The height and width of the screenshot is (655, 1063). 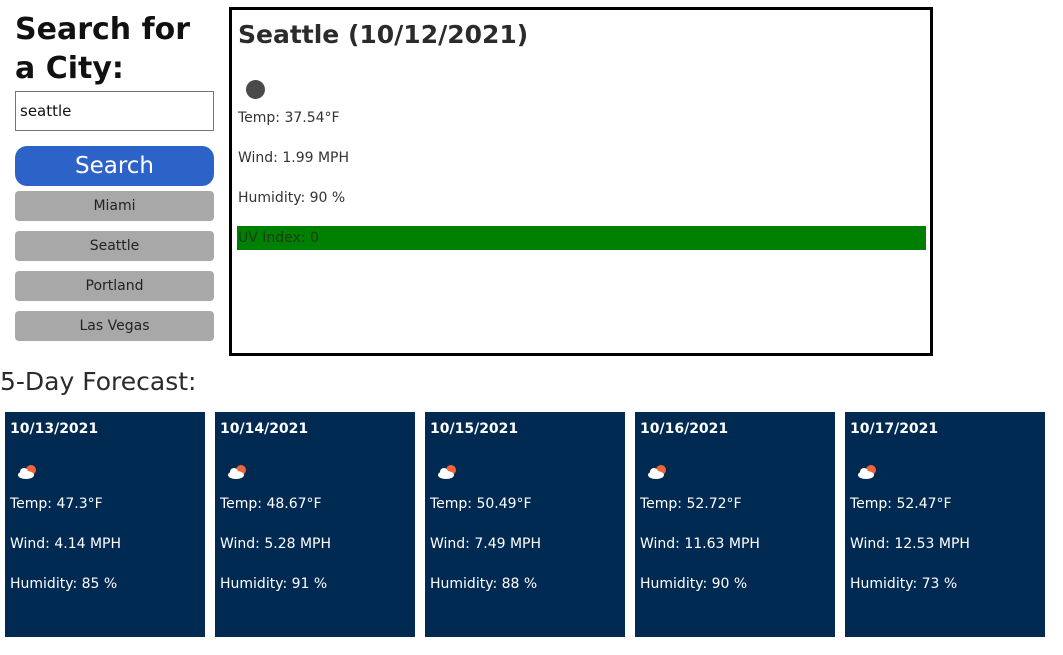 I want to click on forecast-humidity: Humidity: 88 %, so click(x=484, y=584).